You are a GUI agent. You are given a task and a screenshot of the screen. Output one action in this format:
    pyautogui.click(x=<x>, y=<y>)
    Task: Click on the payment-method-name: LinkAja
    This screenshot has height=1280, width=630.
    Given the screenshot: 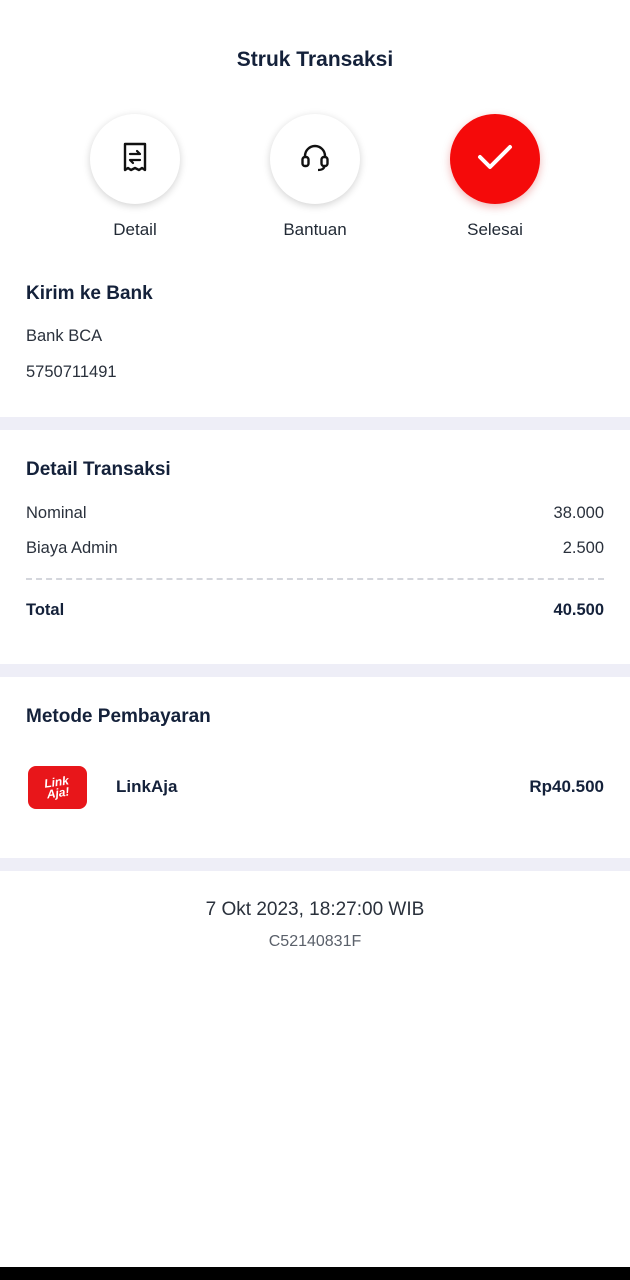 What is the action you would take?
    pyautogui.click(x=147, y=786)
    